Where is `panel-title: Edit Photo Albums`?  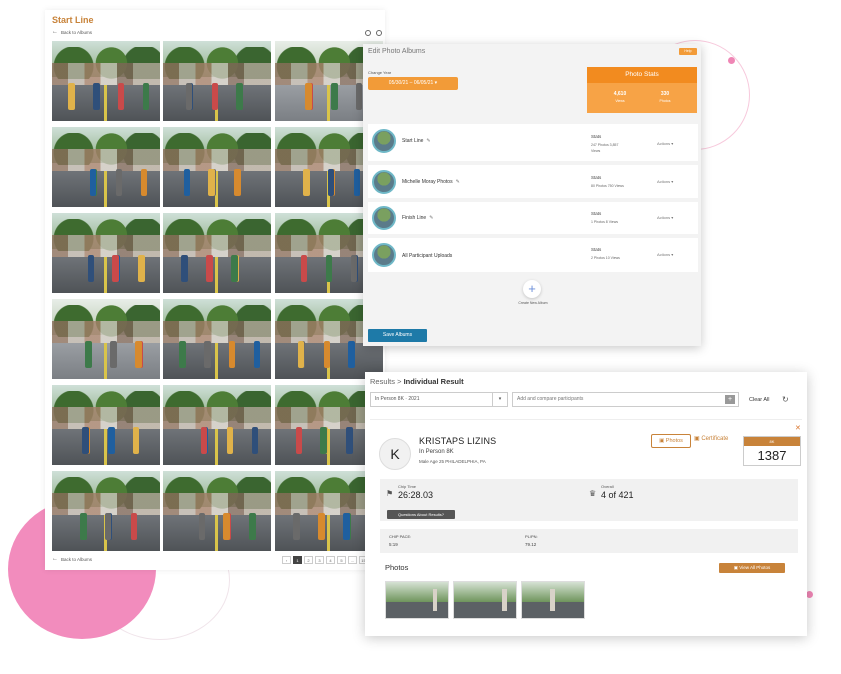
panel-title: Edit Photo Albums is located at coordinates (397, 51).